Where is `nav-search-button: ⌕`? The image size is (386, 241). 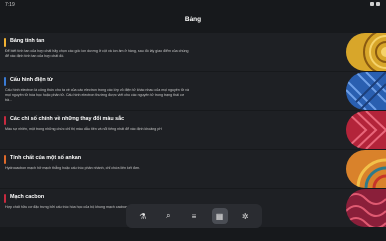
nav-search-button: ⌕ is located at coordinates (168, 216).